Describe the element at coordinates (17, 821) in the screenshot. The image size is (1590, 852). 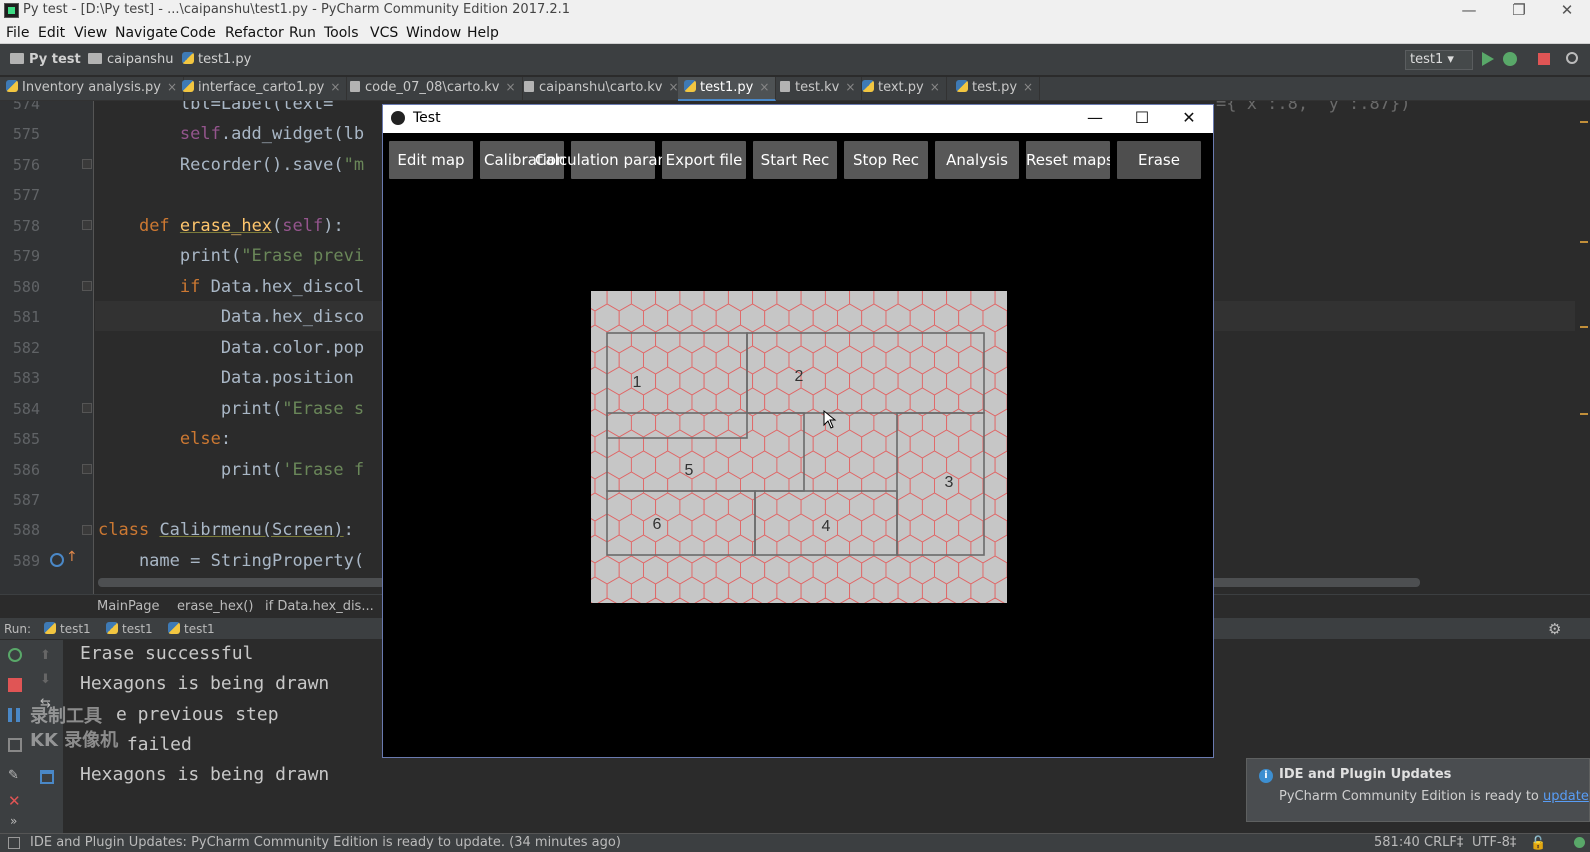
I see `more-icon: »` at that location.